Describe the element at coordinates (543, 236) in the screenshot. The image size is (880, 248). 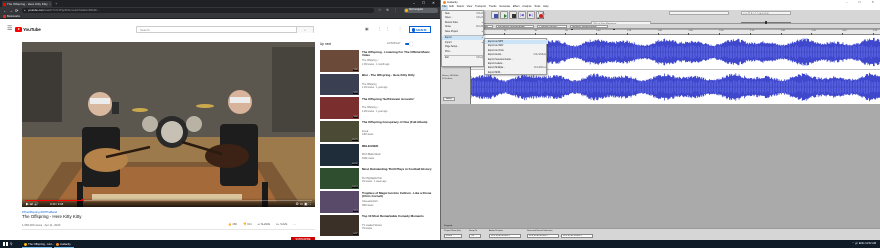
I see `selection-start-field: 00 h 00 m 00.000 s` at that location.